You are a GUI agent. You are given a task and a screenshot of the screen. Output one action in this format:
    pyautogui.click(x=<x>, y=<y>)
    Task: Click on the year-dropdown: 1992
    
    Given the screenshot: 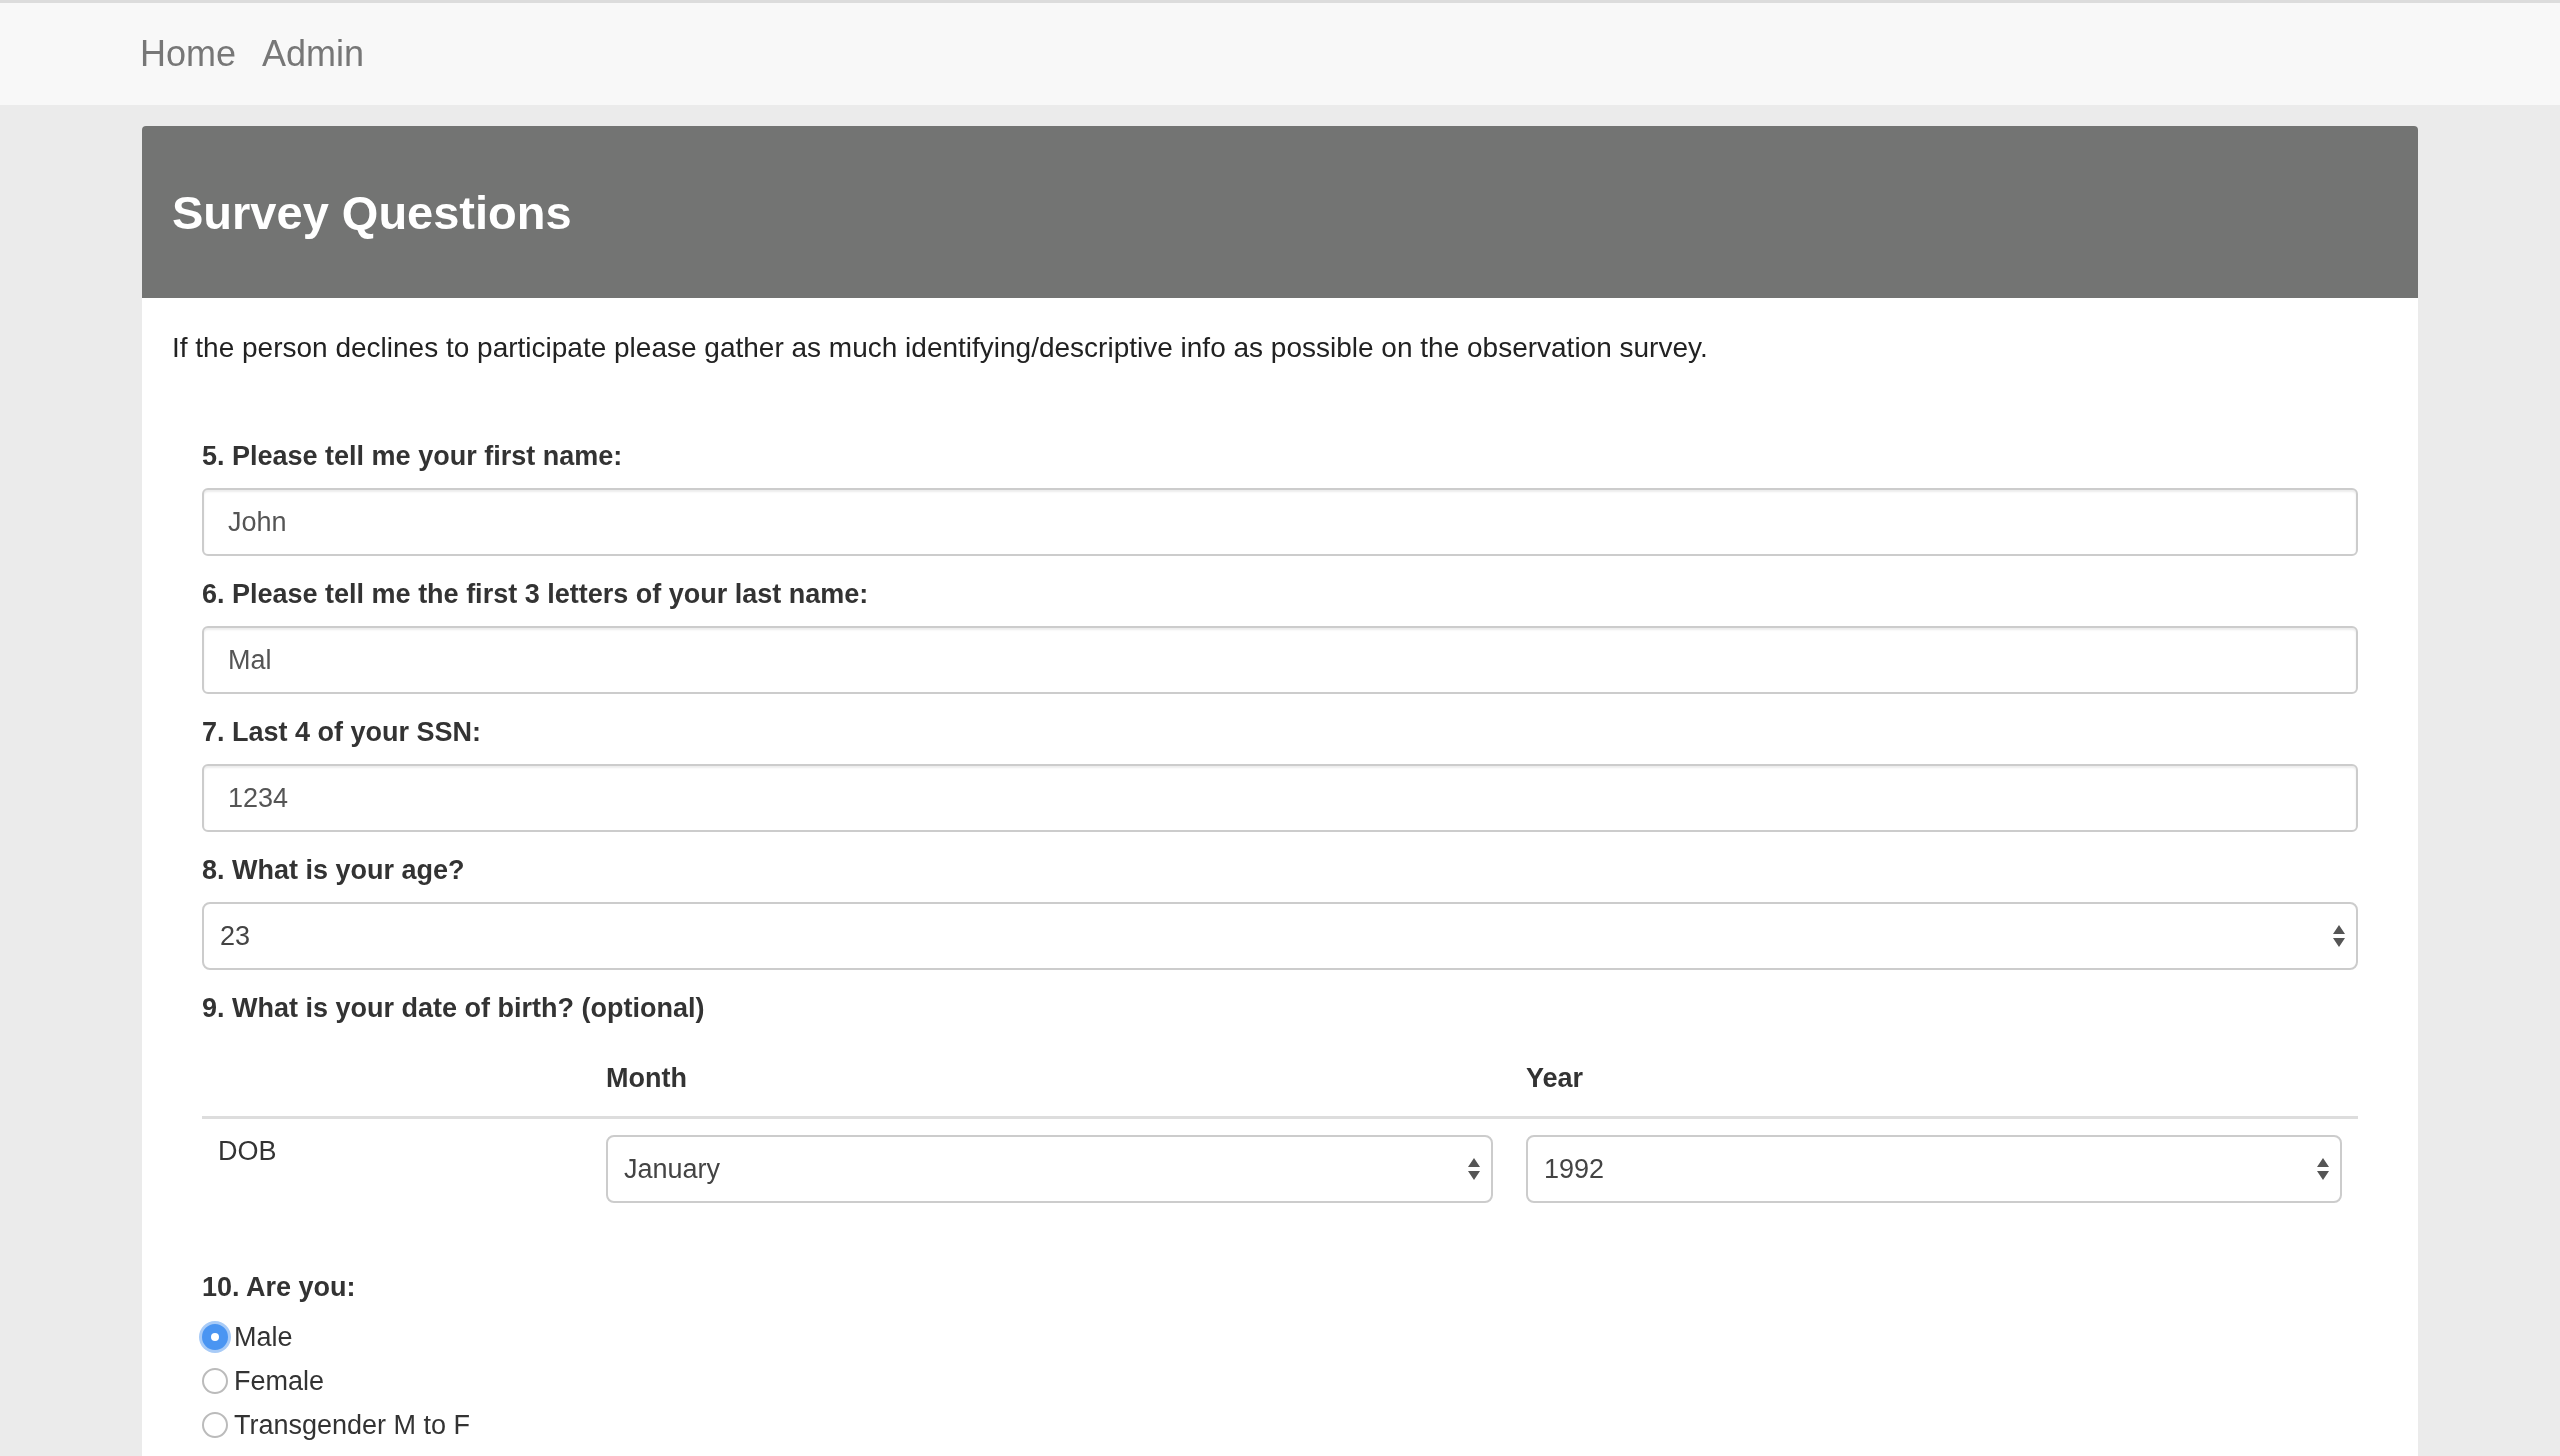 What is the action you would take?
    pyautogui.click(x=1934, y=1169)
    